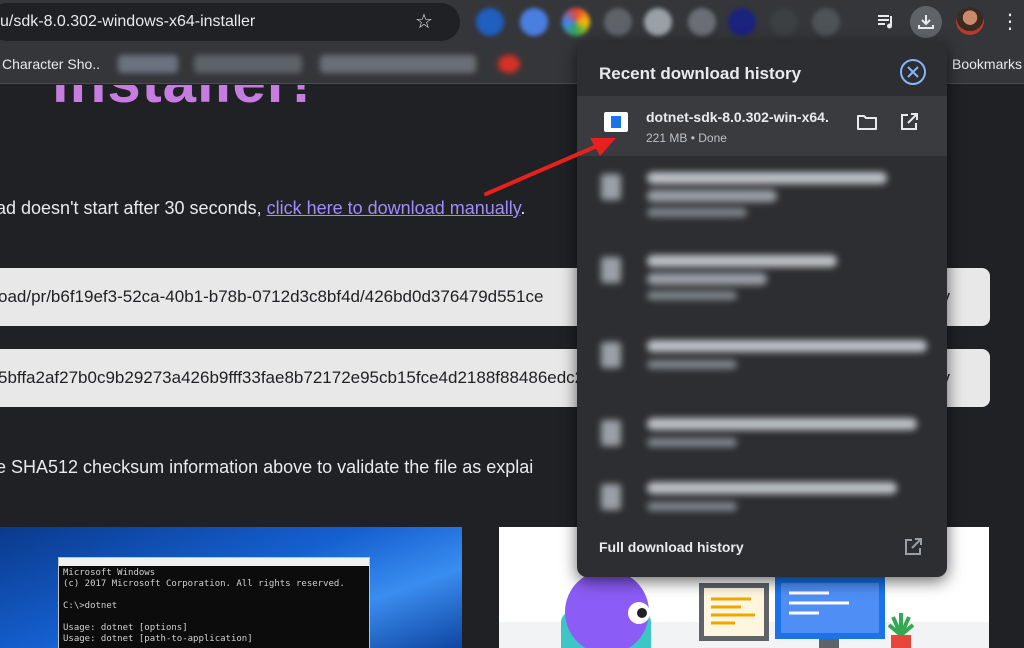 This screenshot has height=648, width=1024. What do you see at coordinates (616, 122) in the screenshot?
I see `installer-file-icon` at bounding box center [616, 122].